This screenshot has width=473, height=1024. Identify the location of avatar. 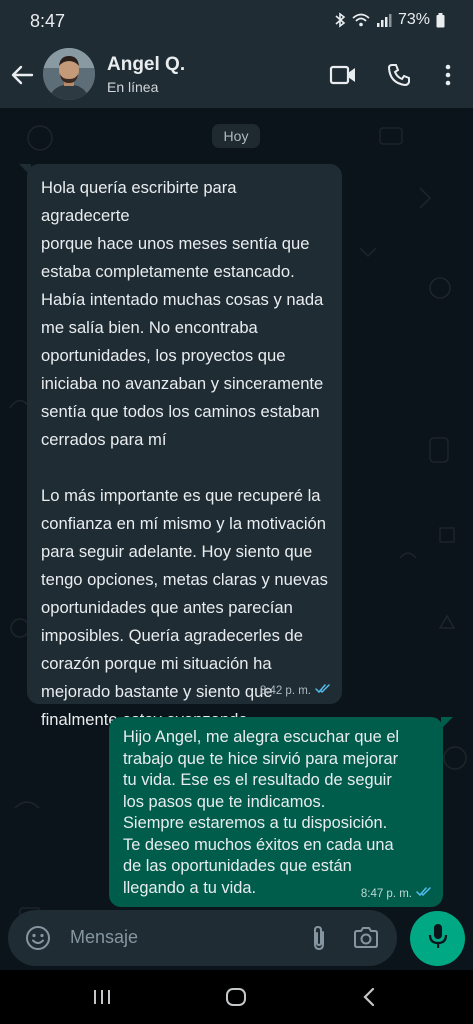
(69, 74).